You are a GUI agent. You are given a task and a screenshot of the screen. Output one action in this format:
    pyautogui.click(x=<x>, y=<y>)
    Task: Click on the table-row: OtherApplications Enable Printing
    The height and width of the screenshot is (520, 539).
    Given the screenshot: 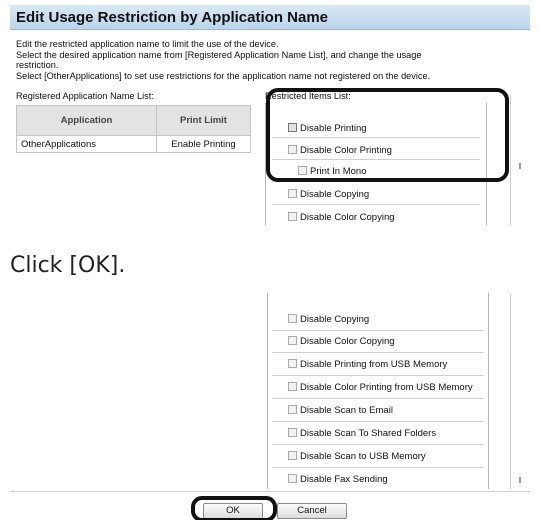 What is the action you would take?
    pyautogui.click(x=133, y=144)
    